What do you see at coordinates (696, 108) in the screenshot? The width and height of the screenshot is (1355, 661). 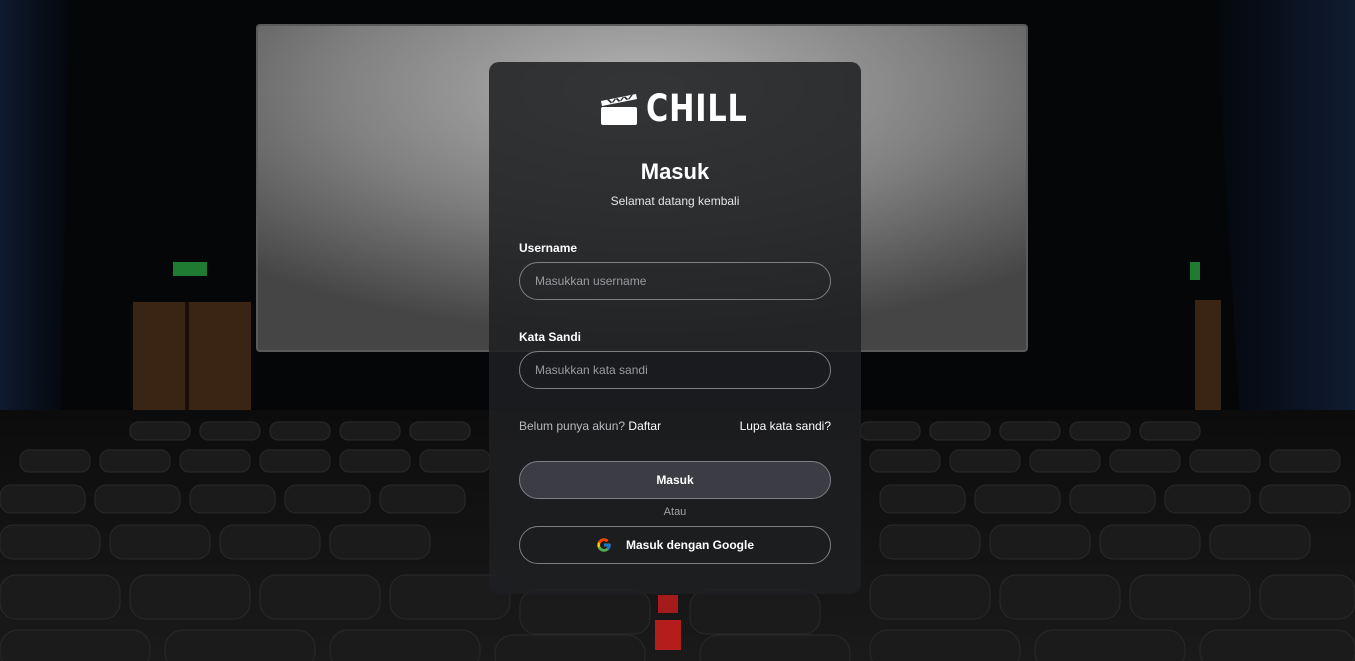 I see `logo-text: CHILL` at bounding box center [696, 108].